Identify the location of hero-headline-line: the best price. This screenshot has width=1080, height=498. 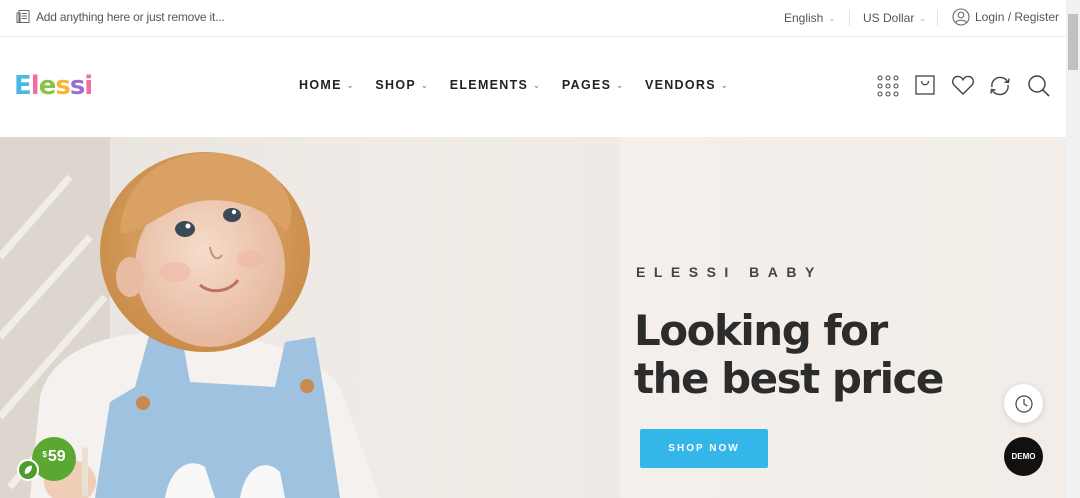
(789, 378).